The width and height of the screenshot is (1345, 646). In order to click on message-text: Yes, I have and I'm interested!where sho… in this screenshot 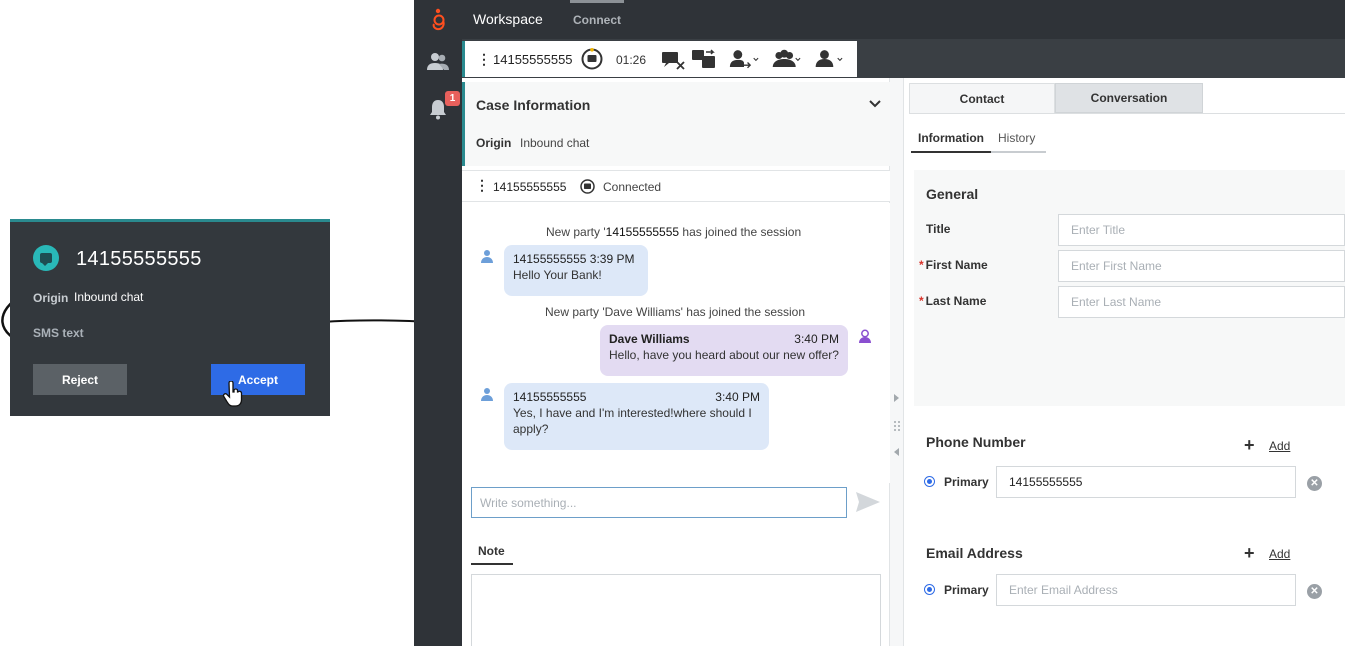, I will do `click(632, 421)`.